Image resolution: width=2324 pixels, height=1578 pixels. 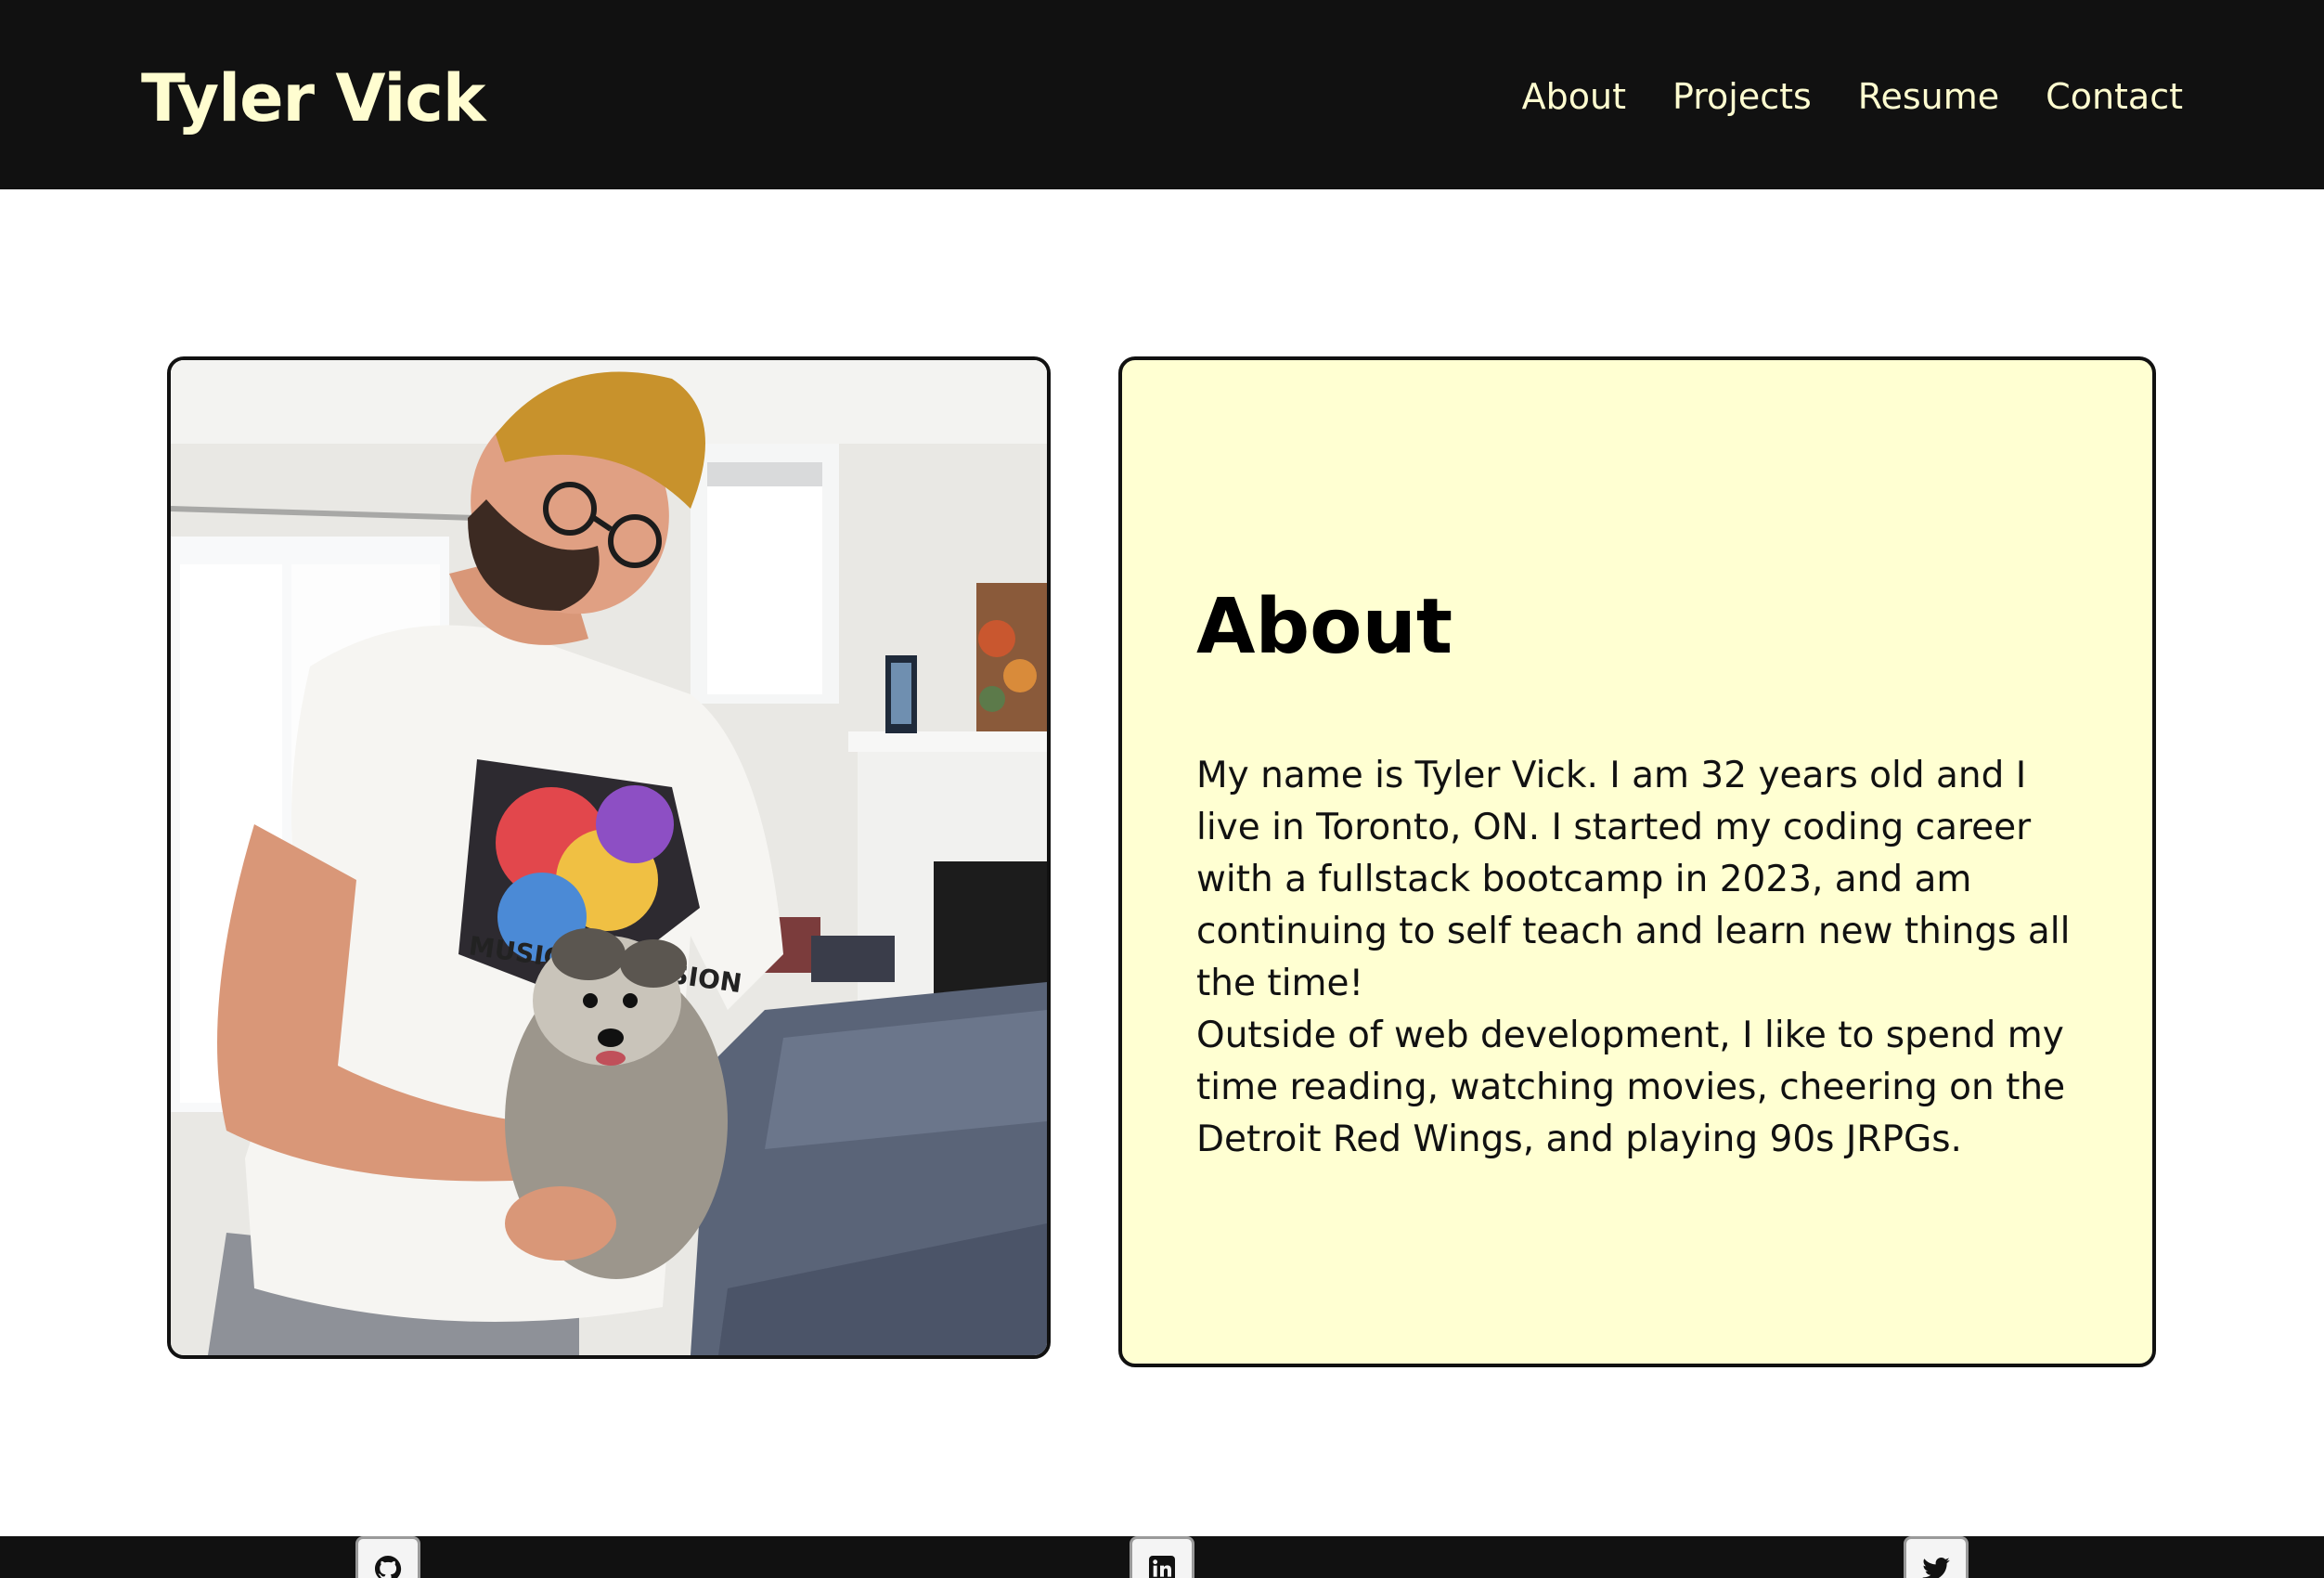 What do you see at coordinates (1829, 97) in the screenshot?
I see `main-nav: About Projects Resume Contact` at bounding box center [1829, 97].